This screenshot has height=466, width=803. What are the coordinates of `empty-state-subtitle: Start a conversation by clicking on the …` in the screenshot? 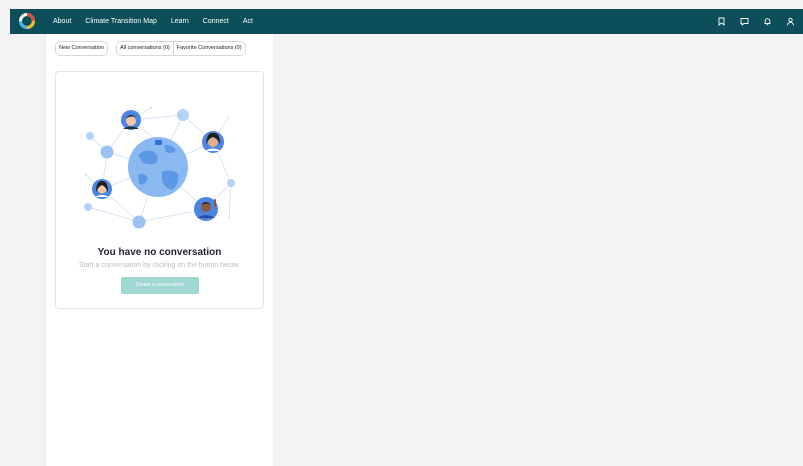 It's located at (159, 265).